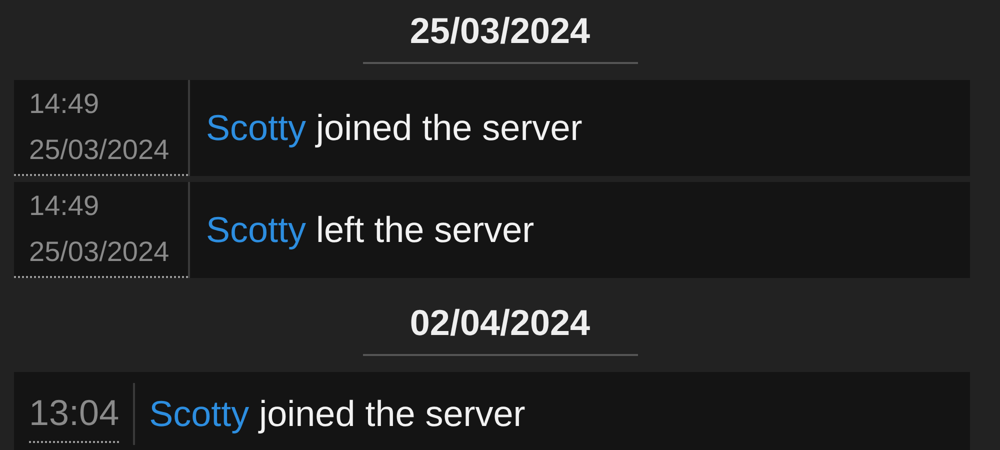  Describe the element at coordinates (370, 230) in the screenshot. I see `event-message: Scotty left the server` at that location.